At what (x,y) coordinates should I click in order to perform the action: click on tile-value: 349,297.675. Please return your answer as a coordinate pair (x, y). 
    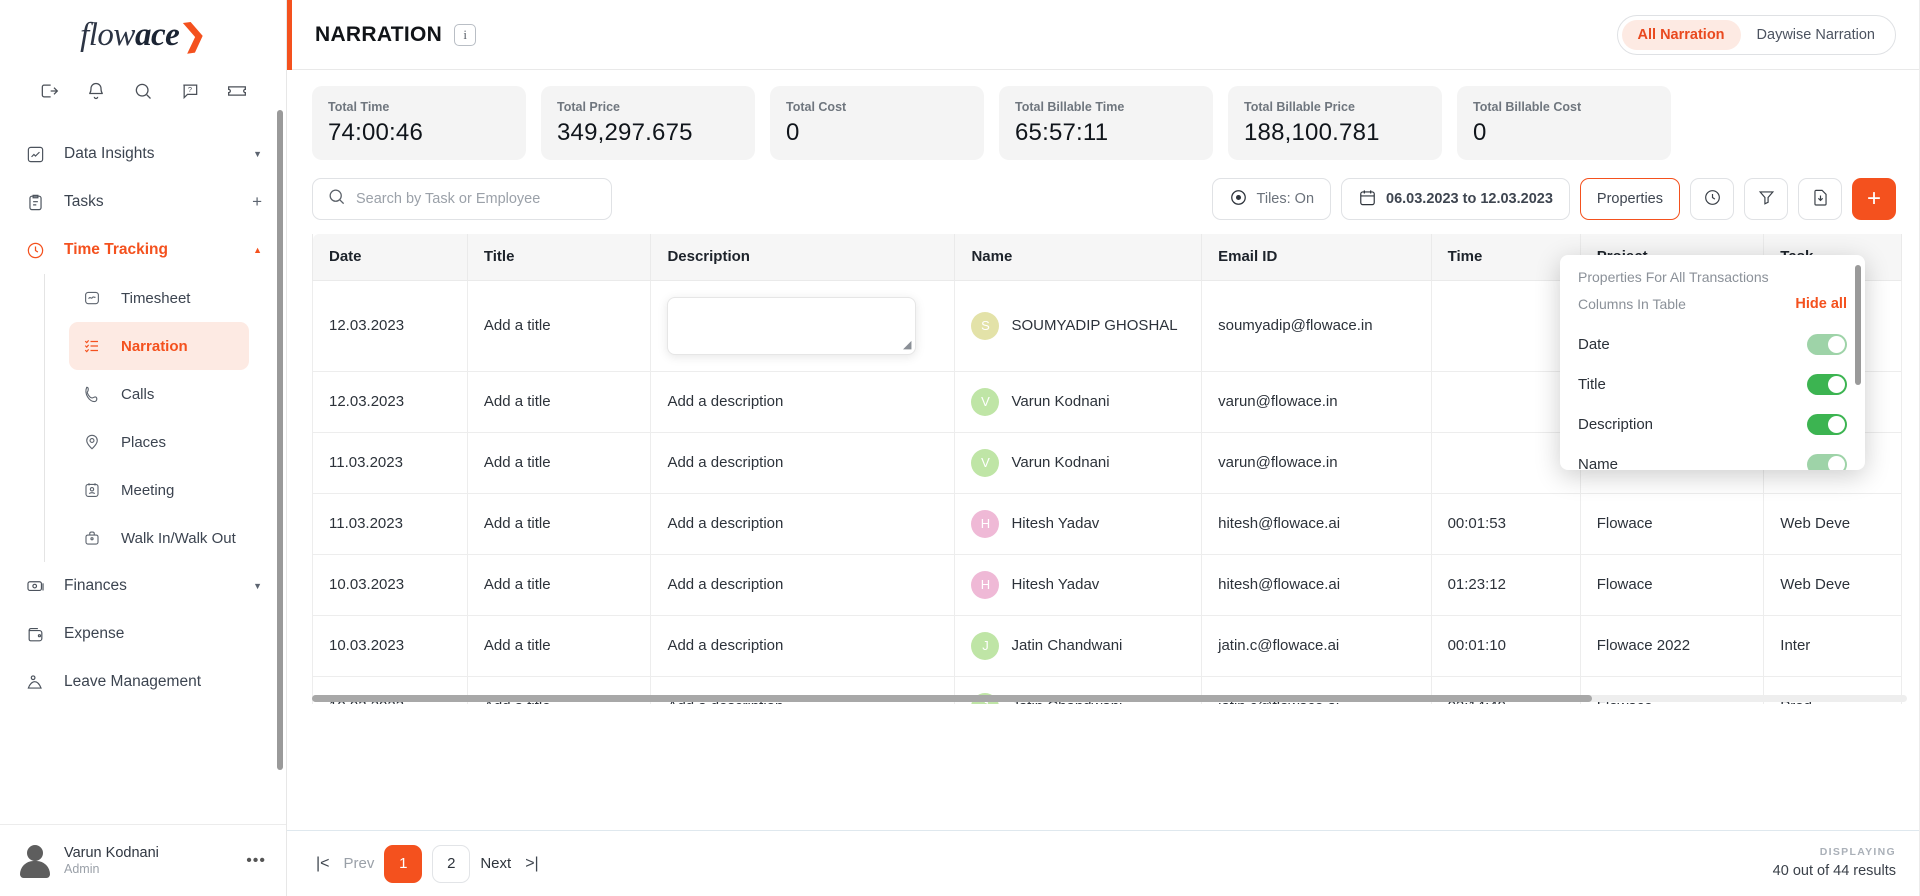
    Looking at the image, I should click on (625, 132).